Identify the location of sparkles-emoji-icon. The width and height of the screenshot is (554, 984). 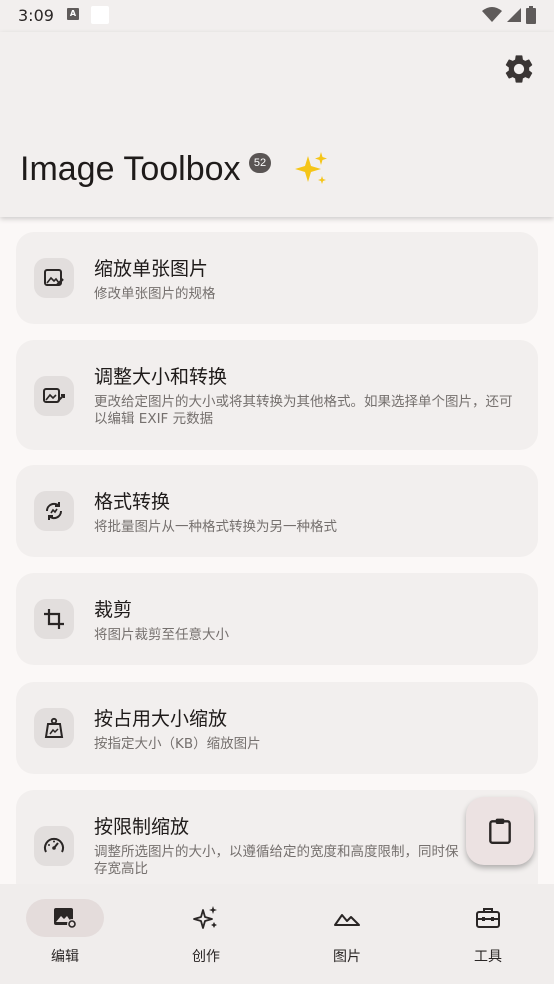
(310, 170).